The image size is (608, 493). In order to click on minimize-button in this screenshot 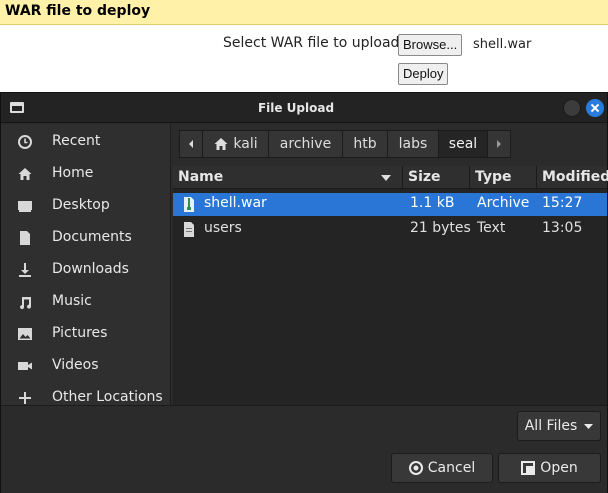, I will do `click(572, 108)`.